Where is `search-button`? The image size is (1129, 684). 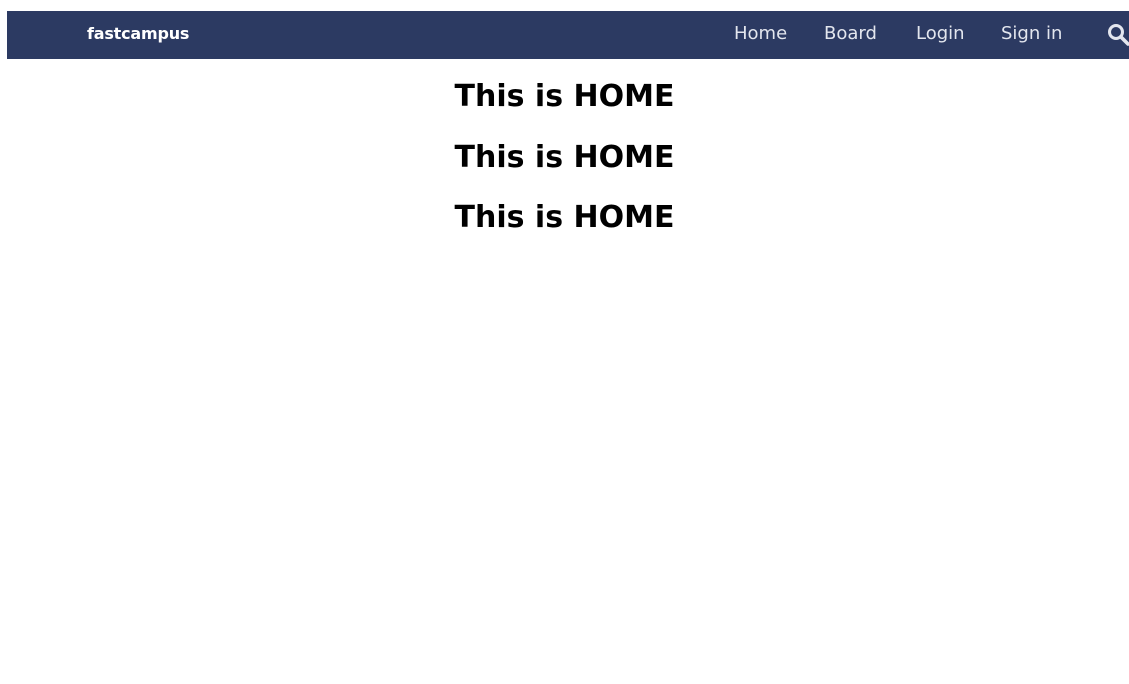
search-button is located at coordinates (1118, 35).